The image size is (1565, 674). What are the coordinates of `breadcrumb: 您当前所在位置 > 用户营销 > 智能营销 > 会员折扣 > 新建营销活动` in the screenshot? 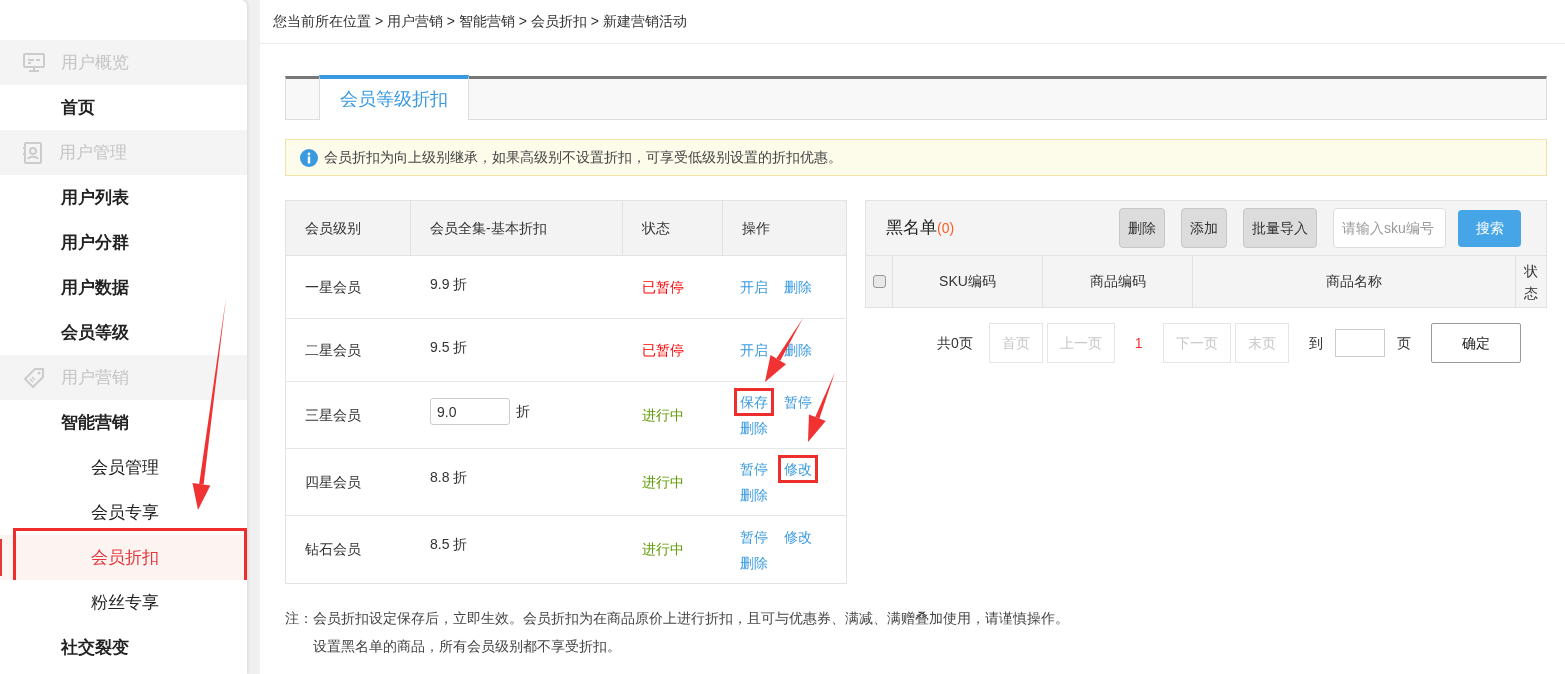 It's located at (480, 21).